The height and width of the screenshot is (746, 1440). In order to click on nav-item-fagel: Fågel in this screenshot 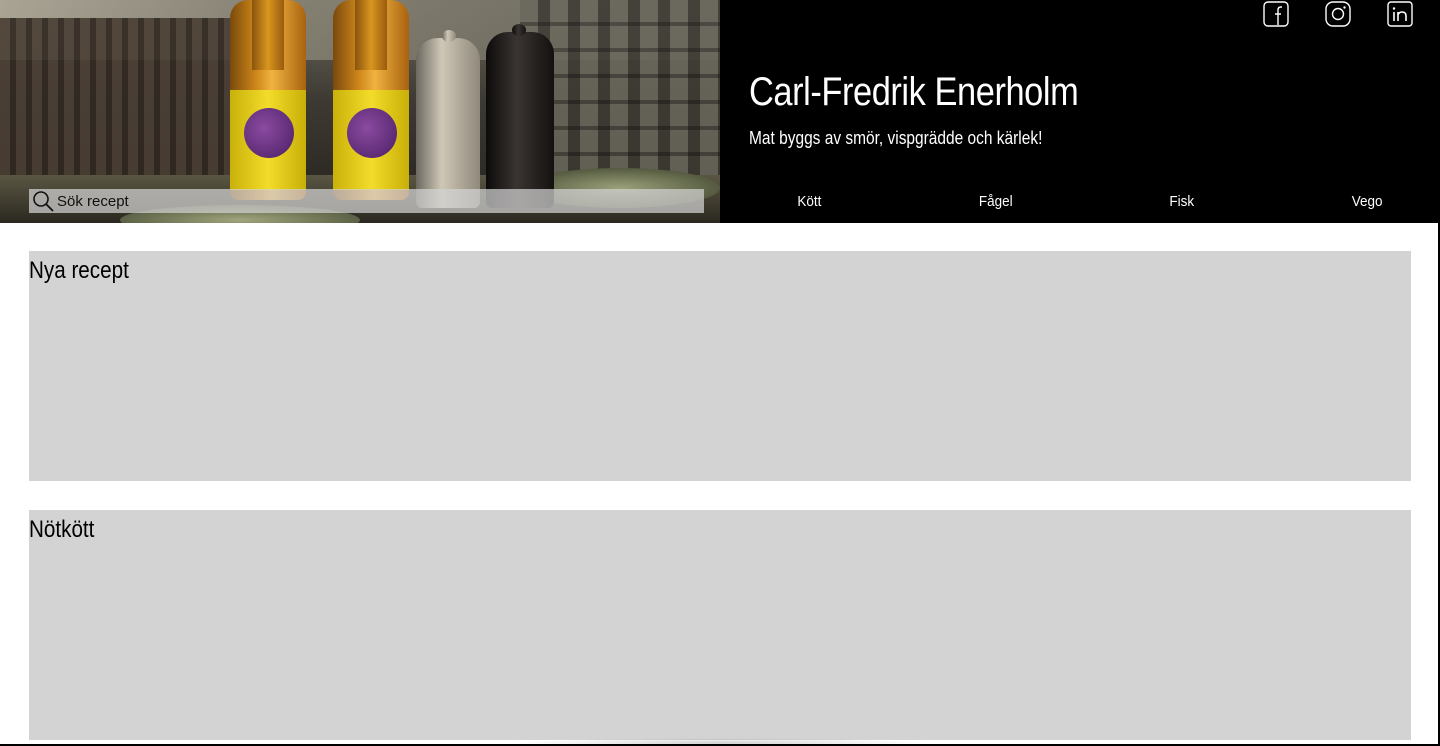, I will do `click(995, 201)`.